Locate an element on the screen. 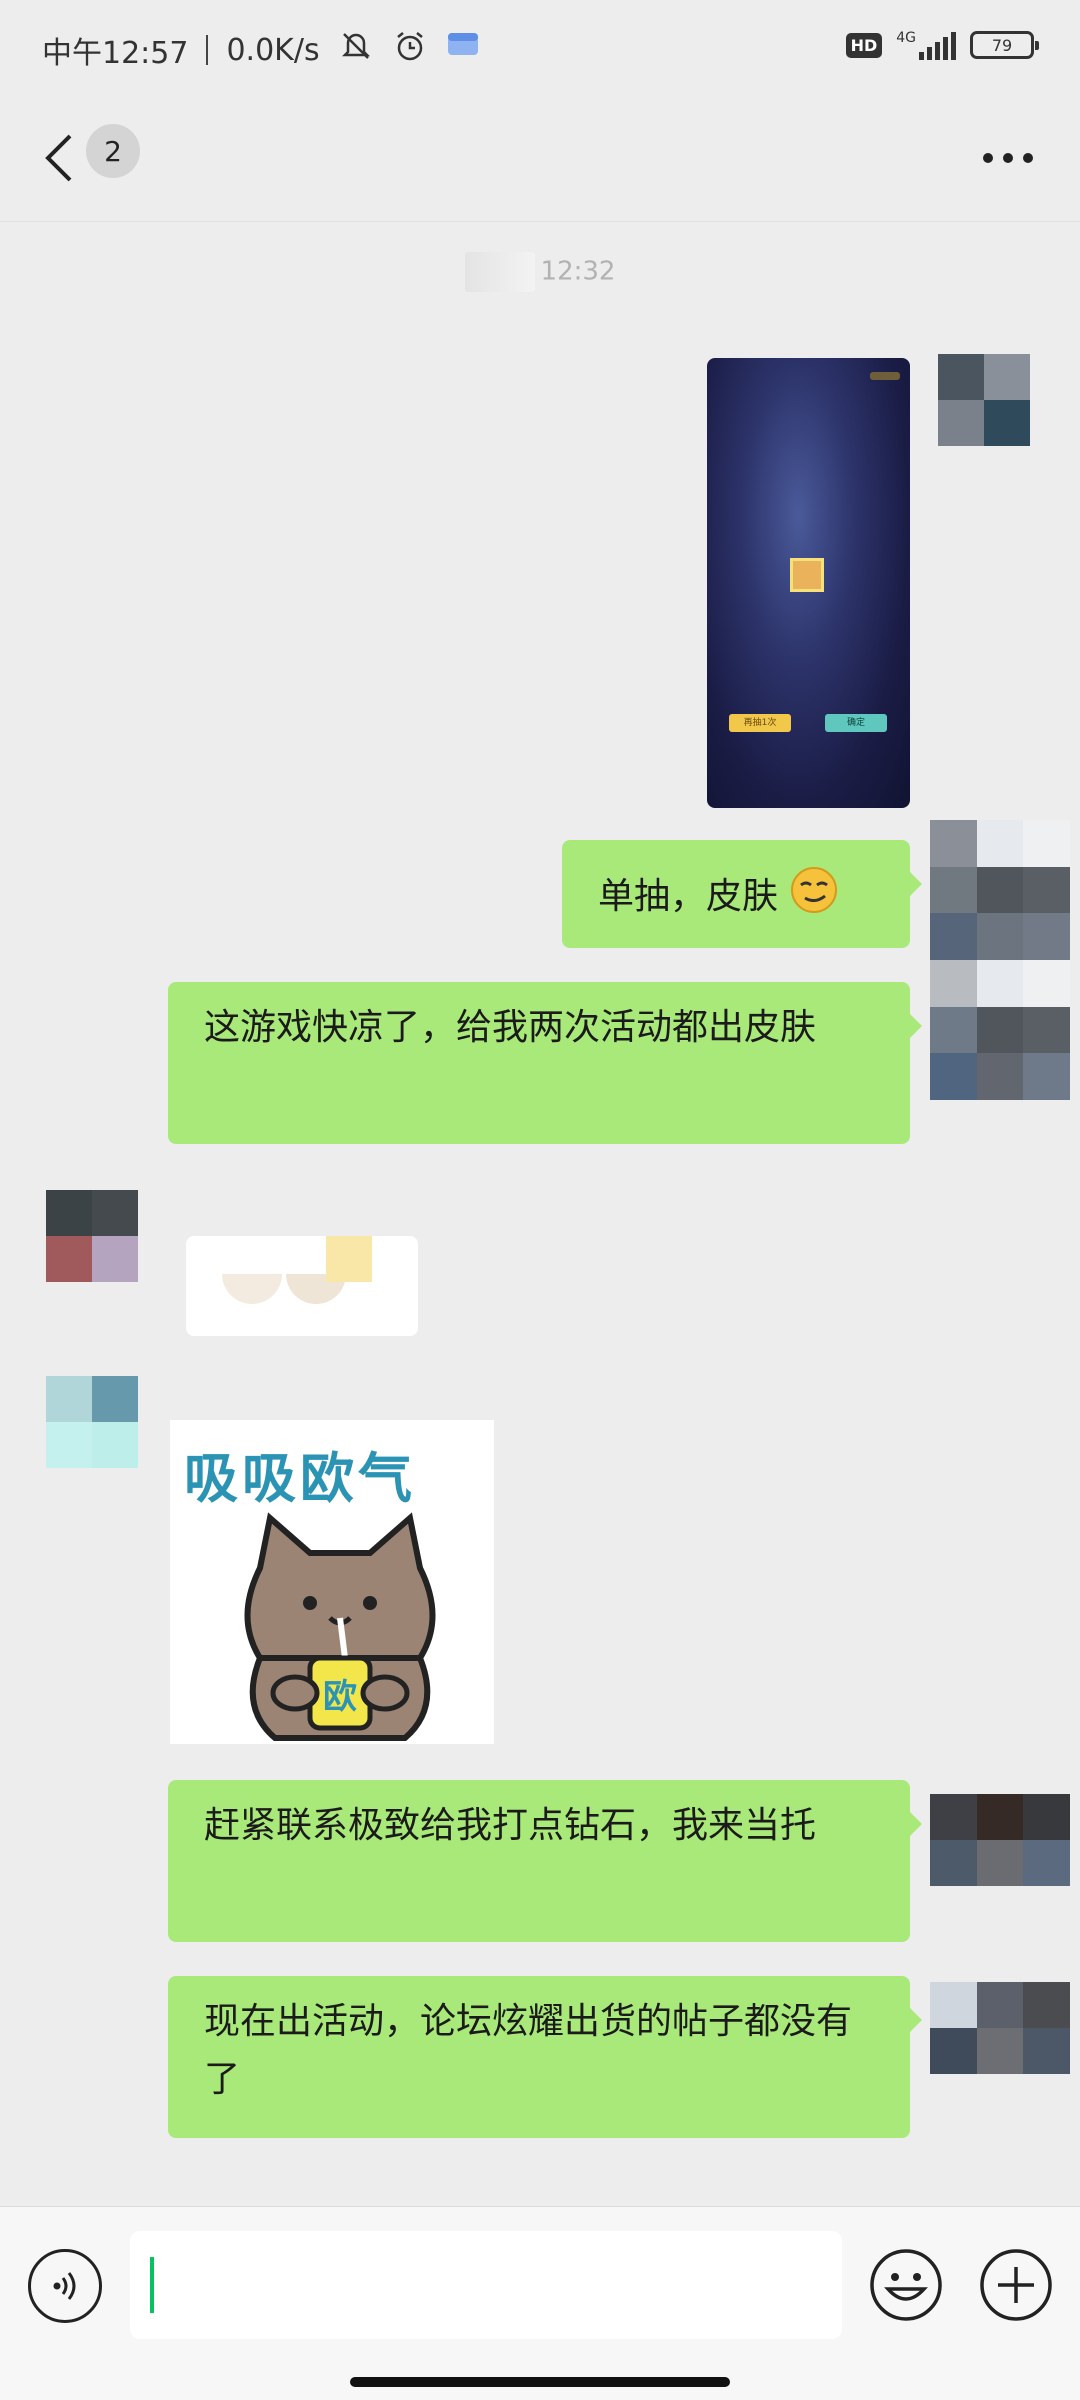 The height and width of the screenshot is (2400, 1080). hd-badge: HD is located at coordinates (864, 45).